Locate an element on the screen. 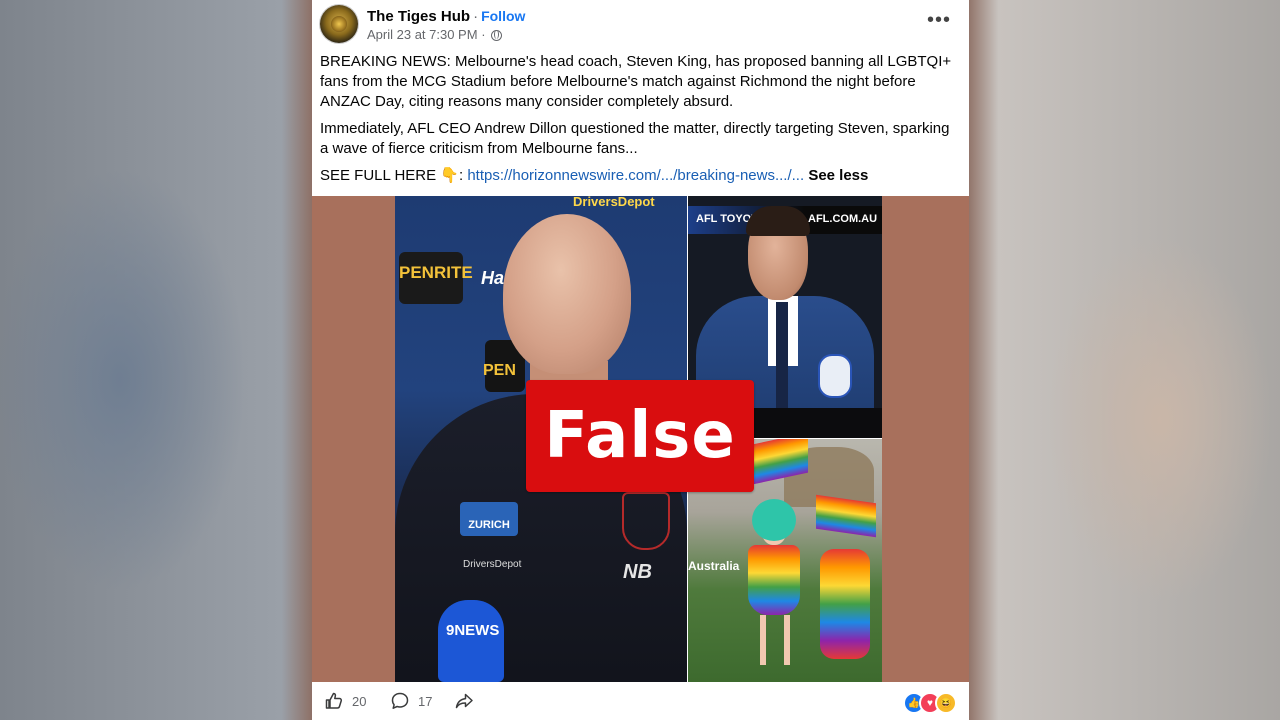  melbourne-crest-icon is located at coordinates (646, 521).